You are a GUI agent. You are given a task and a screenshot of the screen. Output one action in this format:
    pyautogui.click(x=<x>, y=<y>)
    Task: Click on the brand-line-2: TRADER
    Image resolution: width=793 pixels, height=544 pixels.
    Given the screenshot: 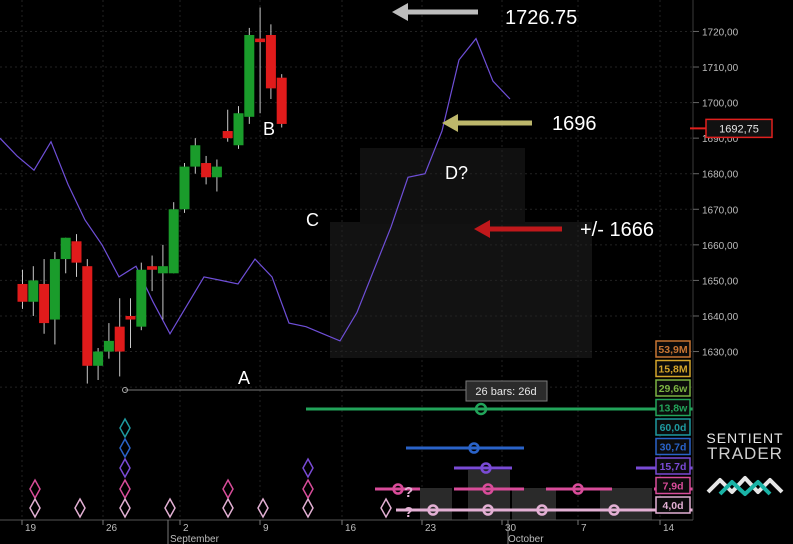 What is the action you would take?
    pyautogui.click(x=745, y=453)
    